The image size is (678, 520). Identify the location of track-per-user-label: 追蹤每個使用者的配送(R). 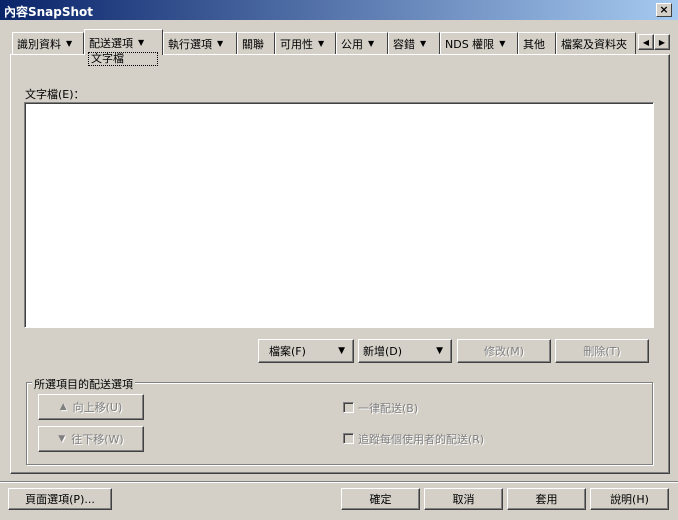
(421, 439).